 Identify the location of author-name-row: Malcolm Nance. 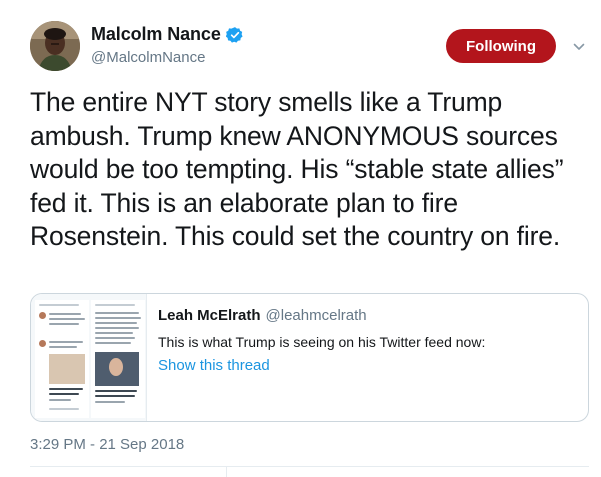
(167, 34).